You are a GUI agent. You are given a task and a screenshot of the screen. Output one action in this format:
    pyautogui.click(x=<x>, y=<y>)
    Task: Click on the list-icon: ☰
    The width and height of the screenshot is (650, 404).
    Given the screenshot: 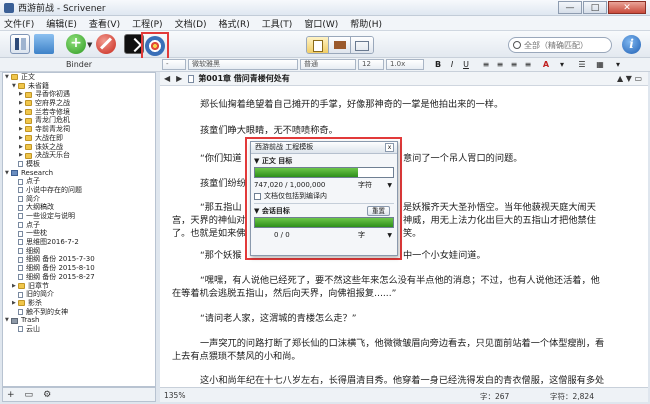 What is the action you would take?
    pyautogui.click(x=582, y=64)
    